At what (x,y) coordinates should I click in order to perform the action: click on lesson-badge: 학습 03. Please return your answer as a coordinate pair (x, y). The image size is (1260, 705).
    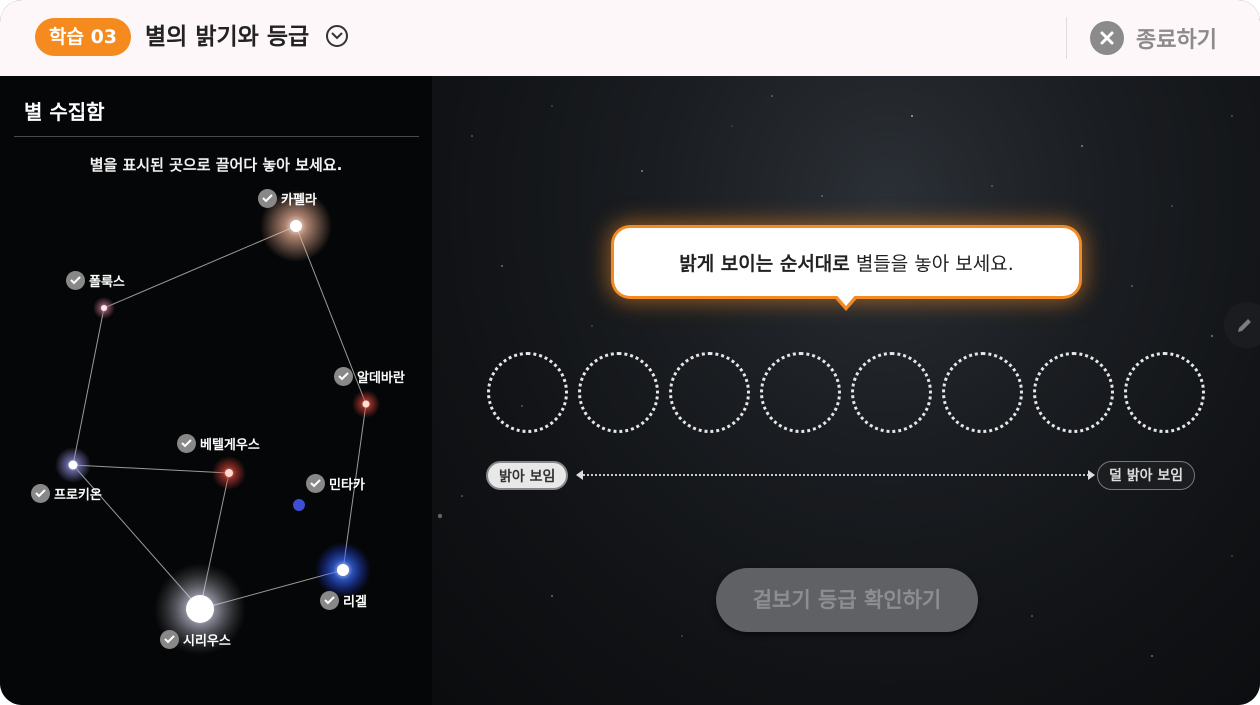
    Looking at the image, I should click on (83, 37).